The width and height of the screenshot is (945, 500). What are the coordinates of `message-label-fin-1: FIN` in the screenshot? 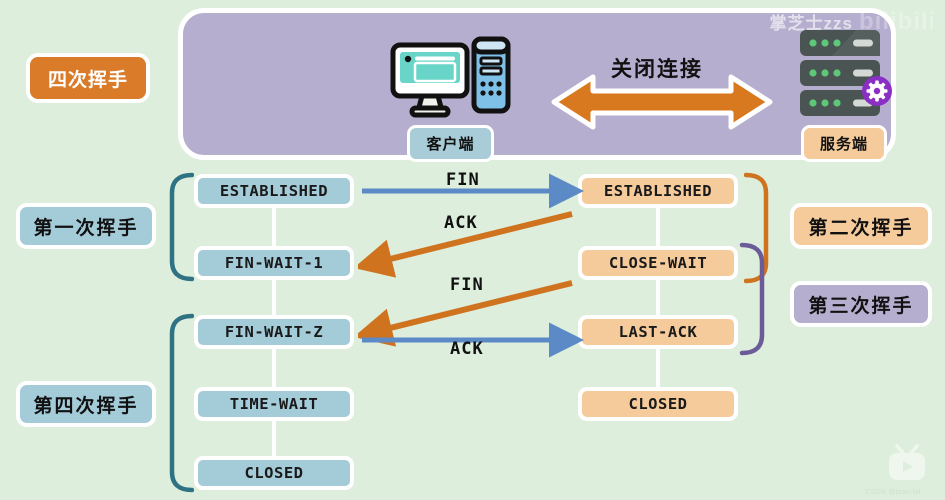 It's located at (463, 180).